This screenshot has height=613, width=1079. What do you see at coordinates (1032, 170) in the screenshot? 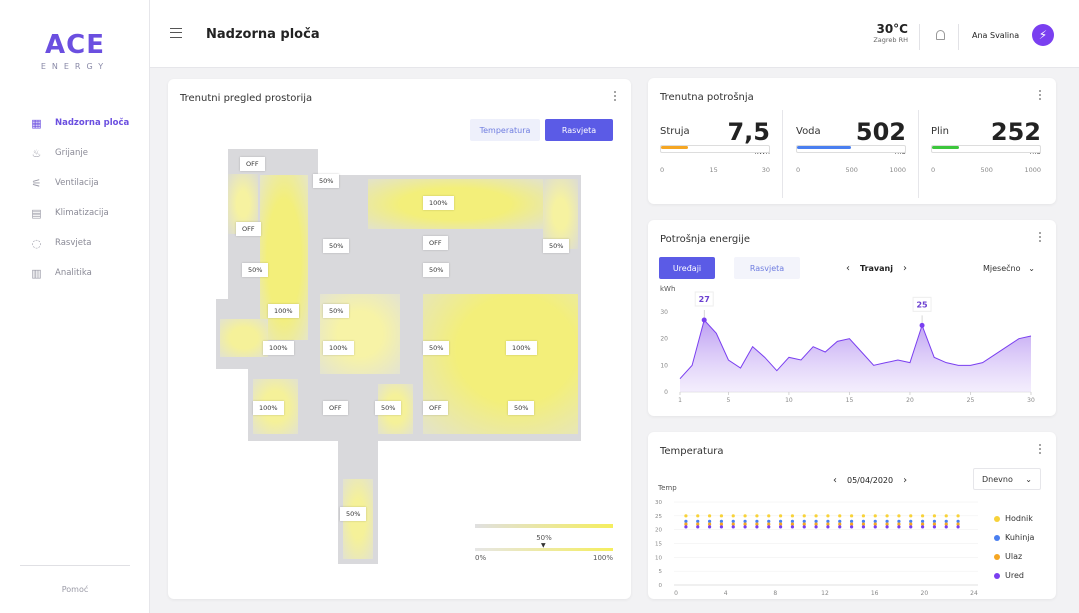
I see `tick-label: 1000` at bounding box center [1032, 170].